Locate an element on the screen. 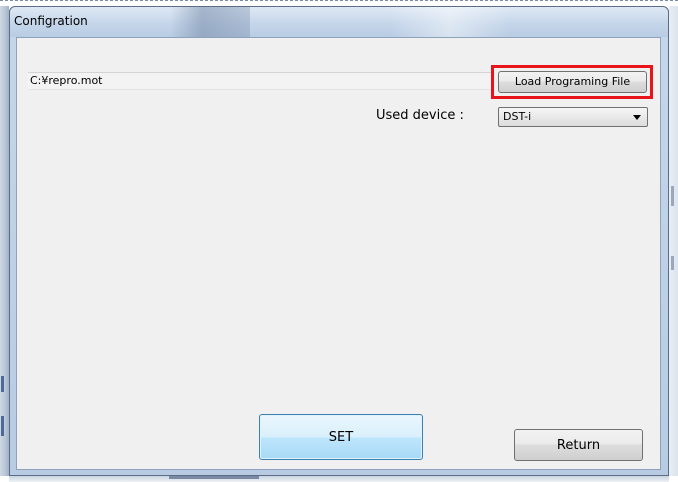 This screenshot has width=678, height=482. set-button: SET is located at coordinates (341, 437).